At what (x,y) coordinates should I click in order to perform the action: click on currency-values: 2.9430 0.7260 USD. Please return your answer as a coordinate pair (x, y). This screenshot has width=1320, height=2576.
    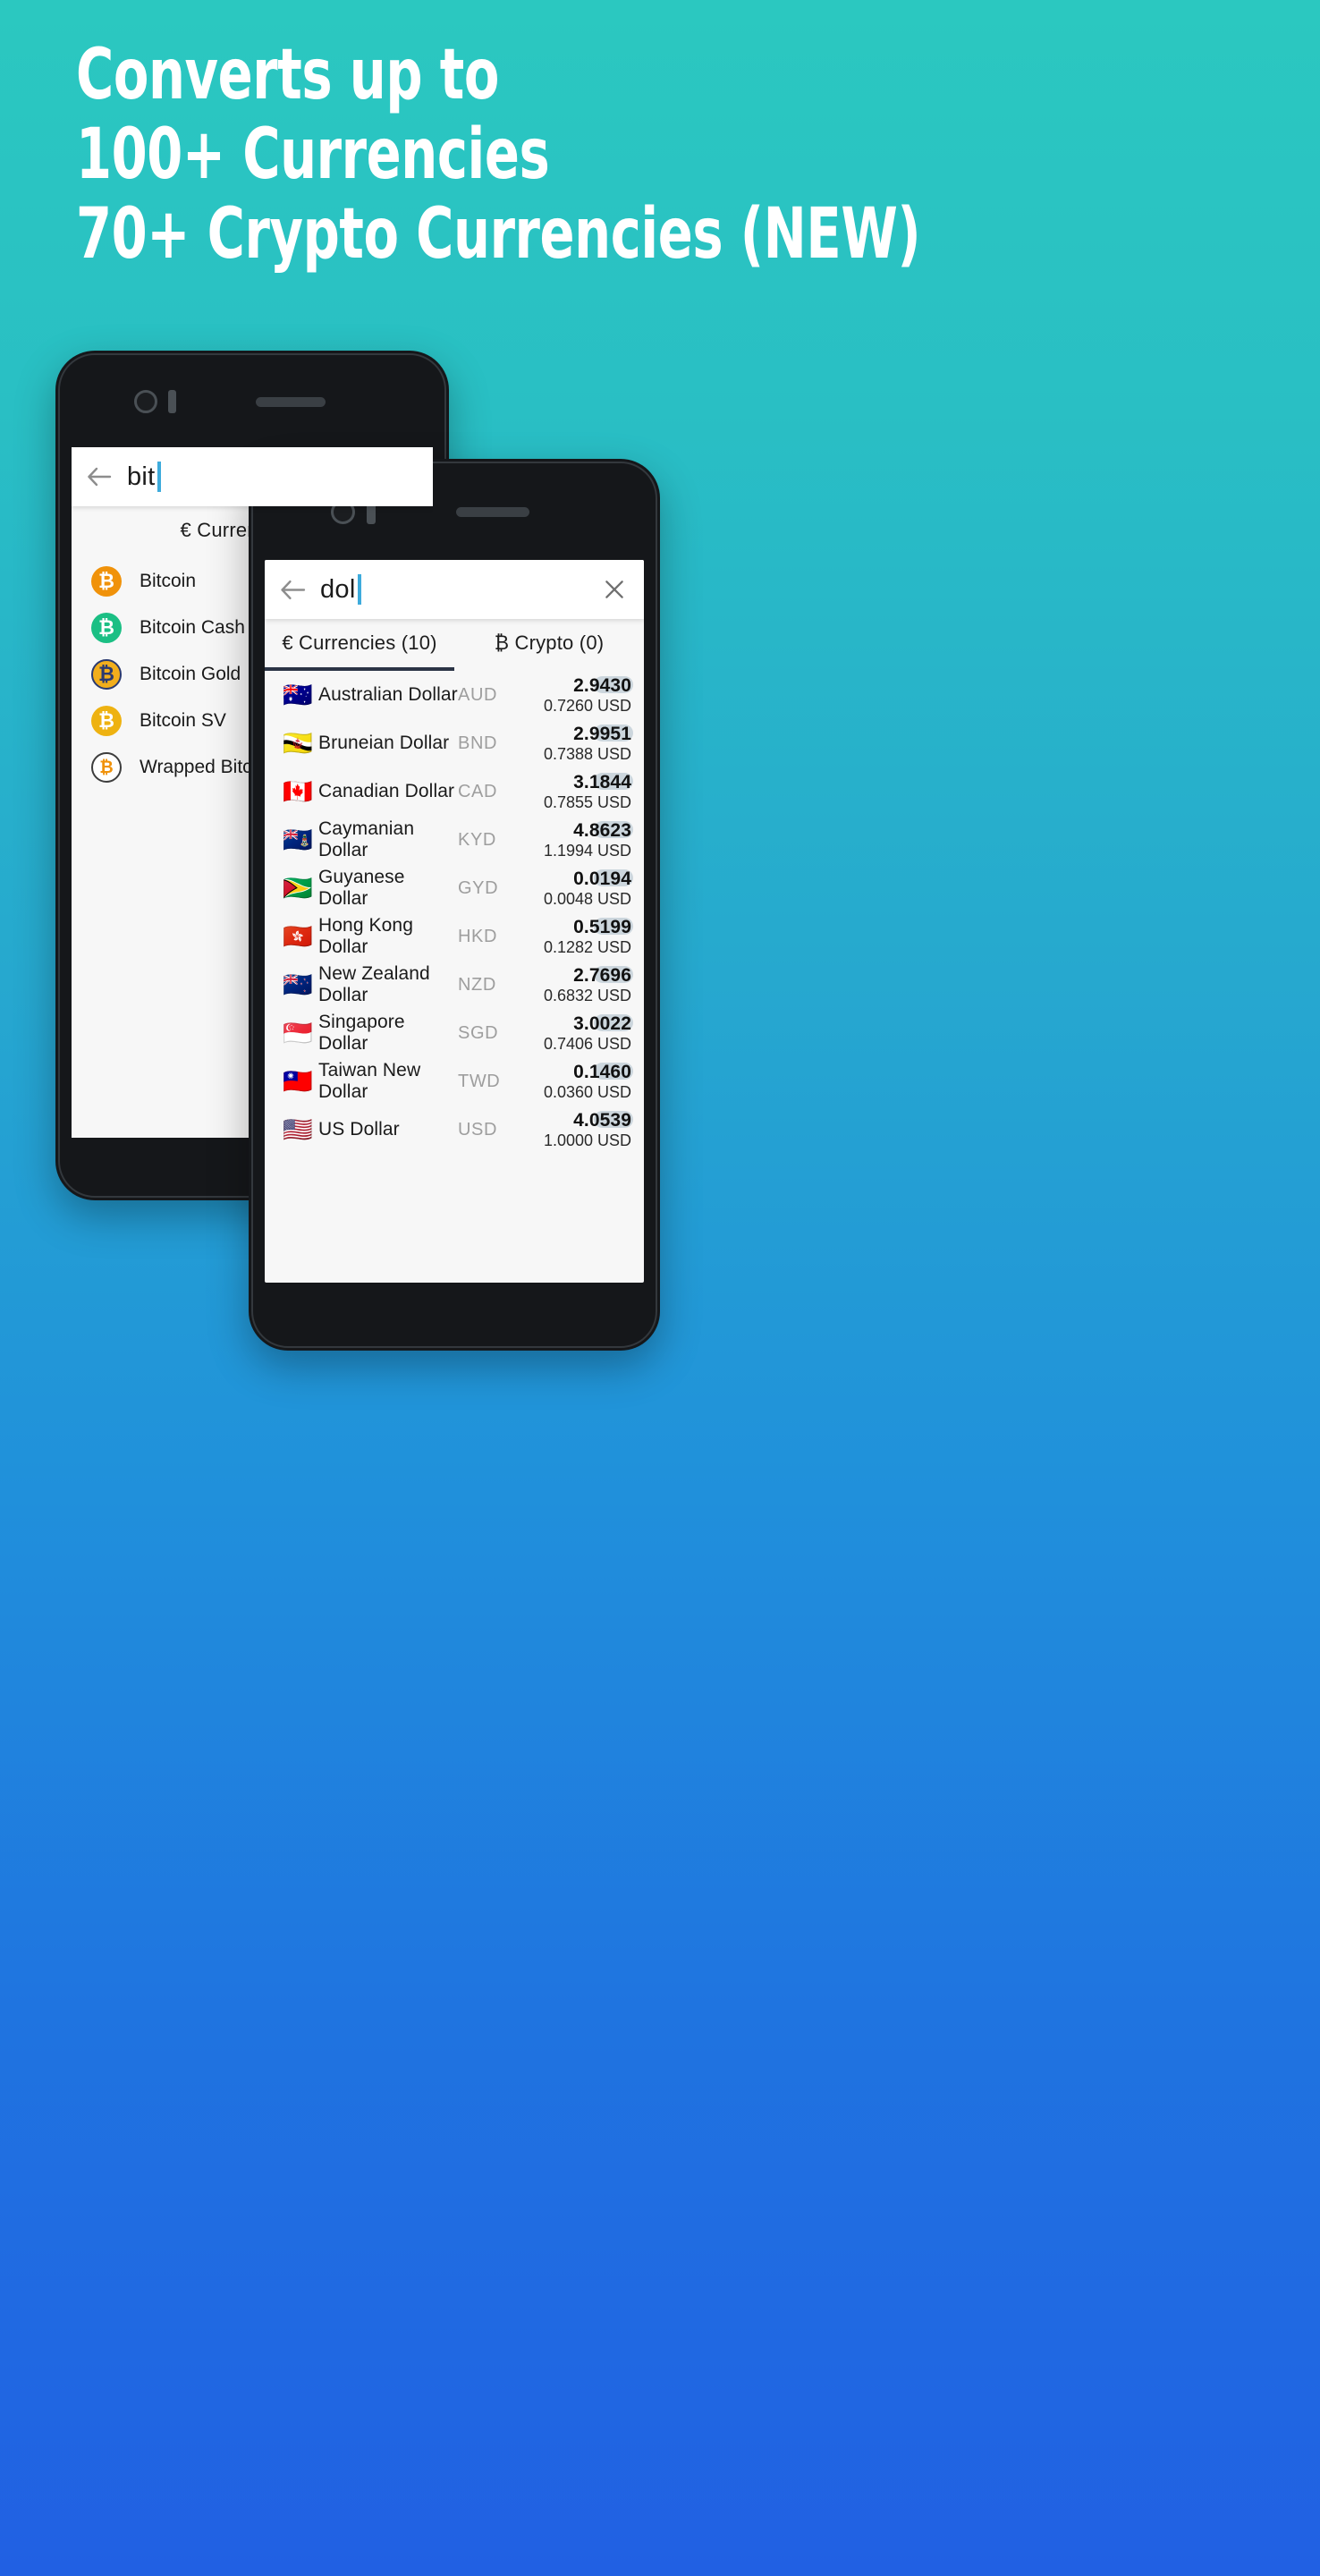
    Looking at the image, I should click on (578, 695).